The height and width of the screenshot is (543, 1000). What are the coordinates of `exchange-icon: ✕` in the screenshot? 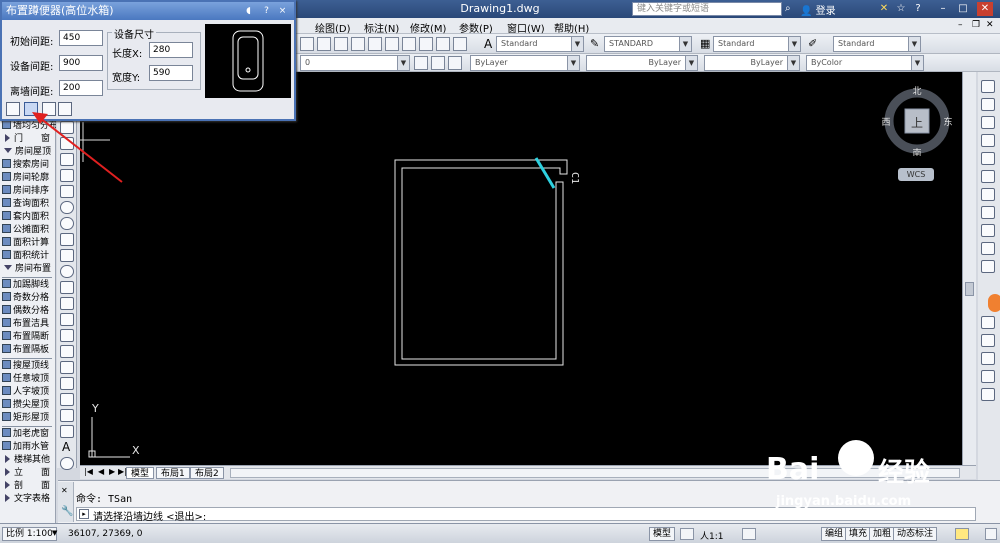 It's located at (884, 9).